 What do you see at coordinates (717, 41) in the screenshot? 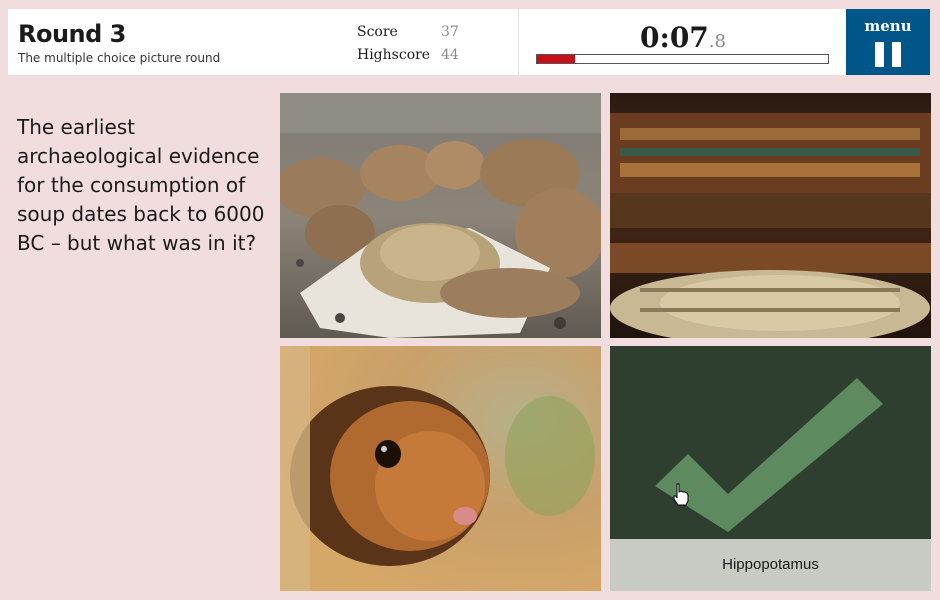
I see `timer-tenths: .8` at bounding box center [717, 41].